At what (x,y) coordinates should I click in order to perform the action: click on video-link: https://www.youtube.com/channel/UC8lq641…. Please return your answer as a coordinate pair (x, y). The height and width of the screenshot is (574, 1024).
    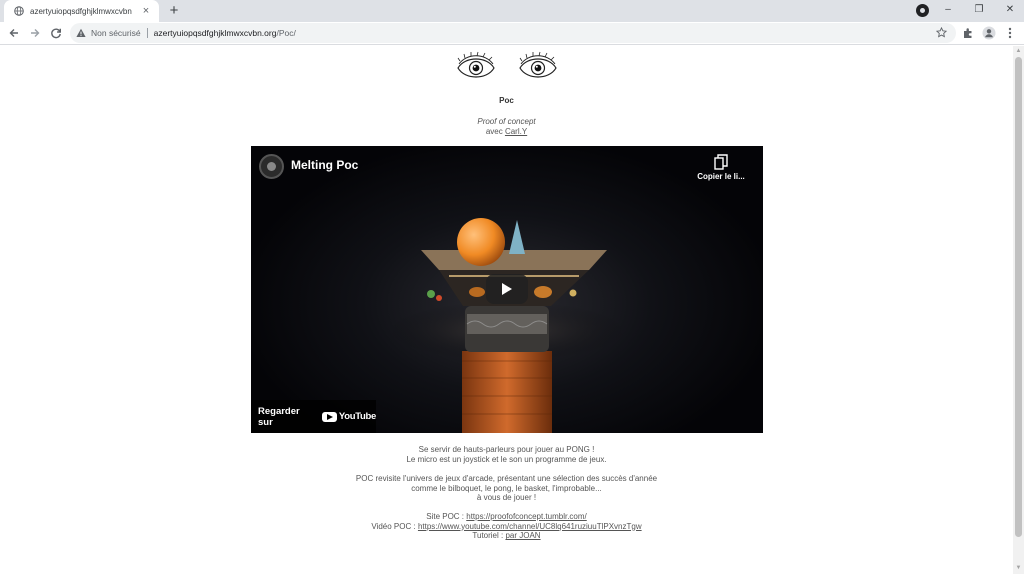
    Looking at the image, I should click on (530, 526).